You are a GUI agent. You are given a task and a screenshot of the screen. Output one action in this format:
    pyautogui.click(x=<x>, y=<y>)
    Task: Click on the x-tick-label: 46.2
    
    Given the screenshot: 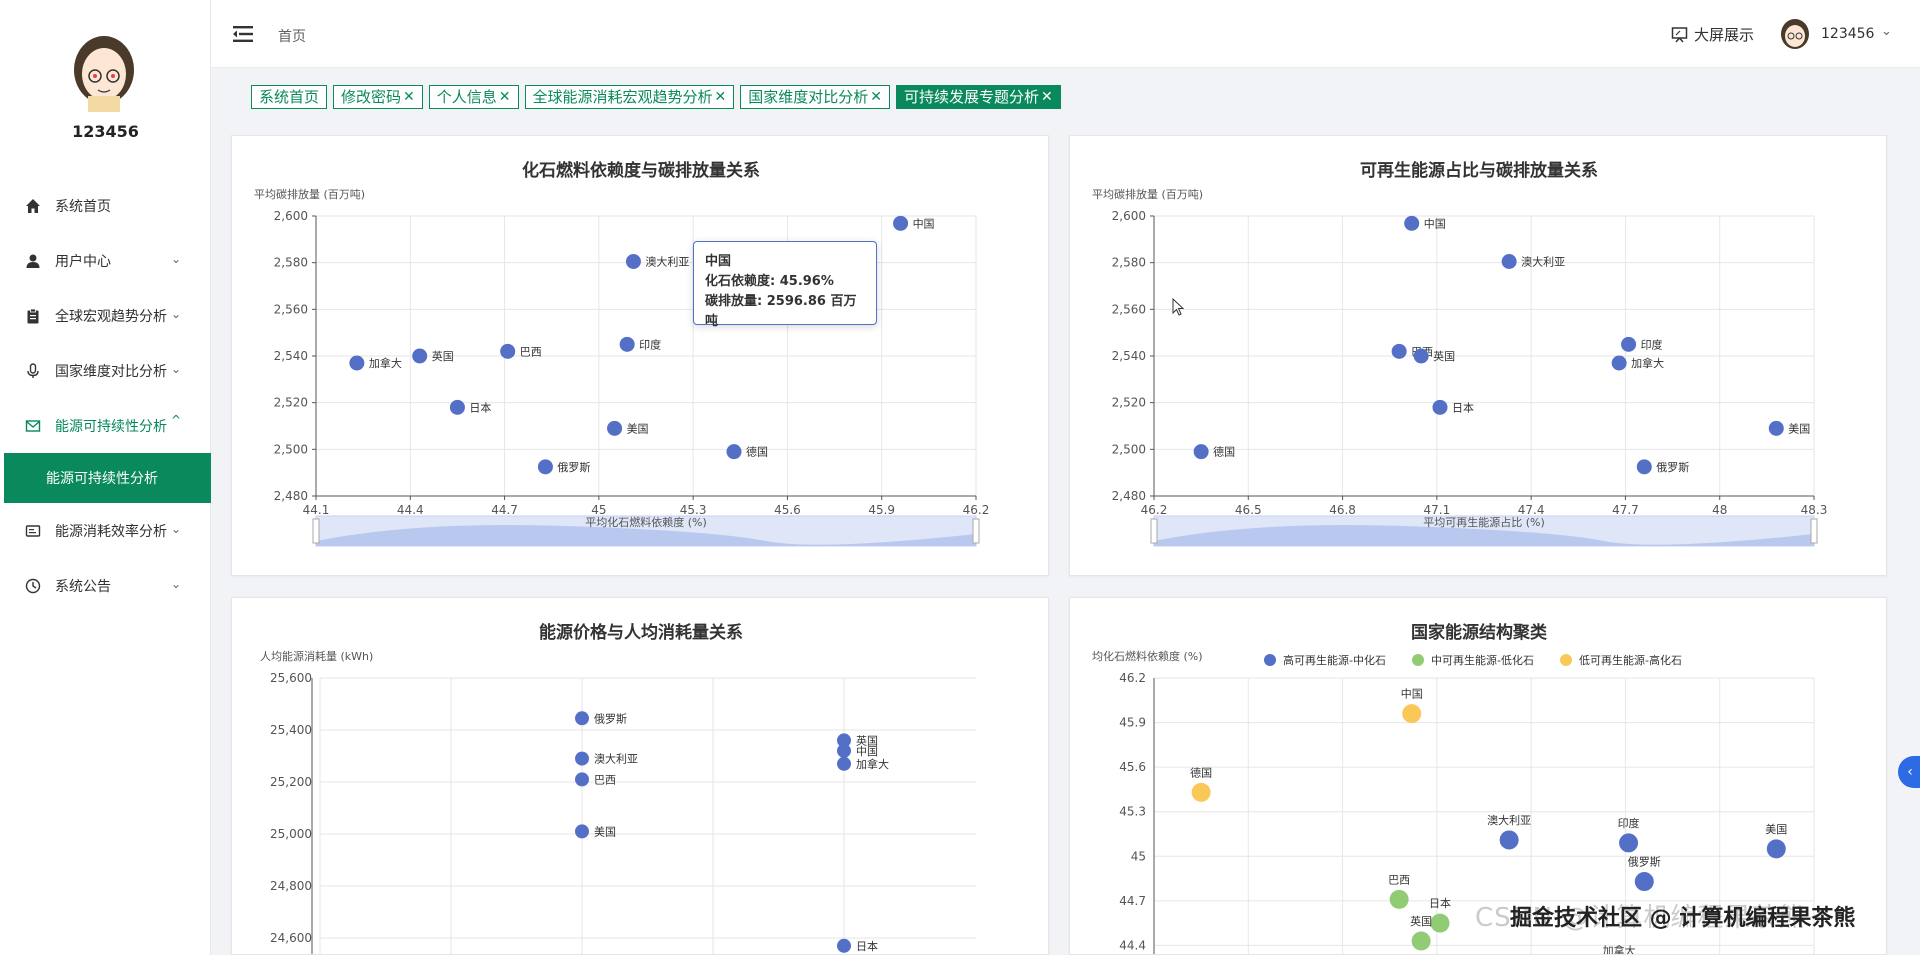 What is the action you would take?
    pyautogui.click(x=1154, y=510)
    